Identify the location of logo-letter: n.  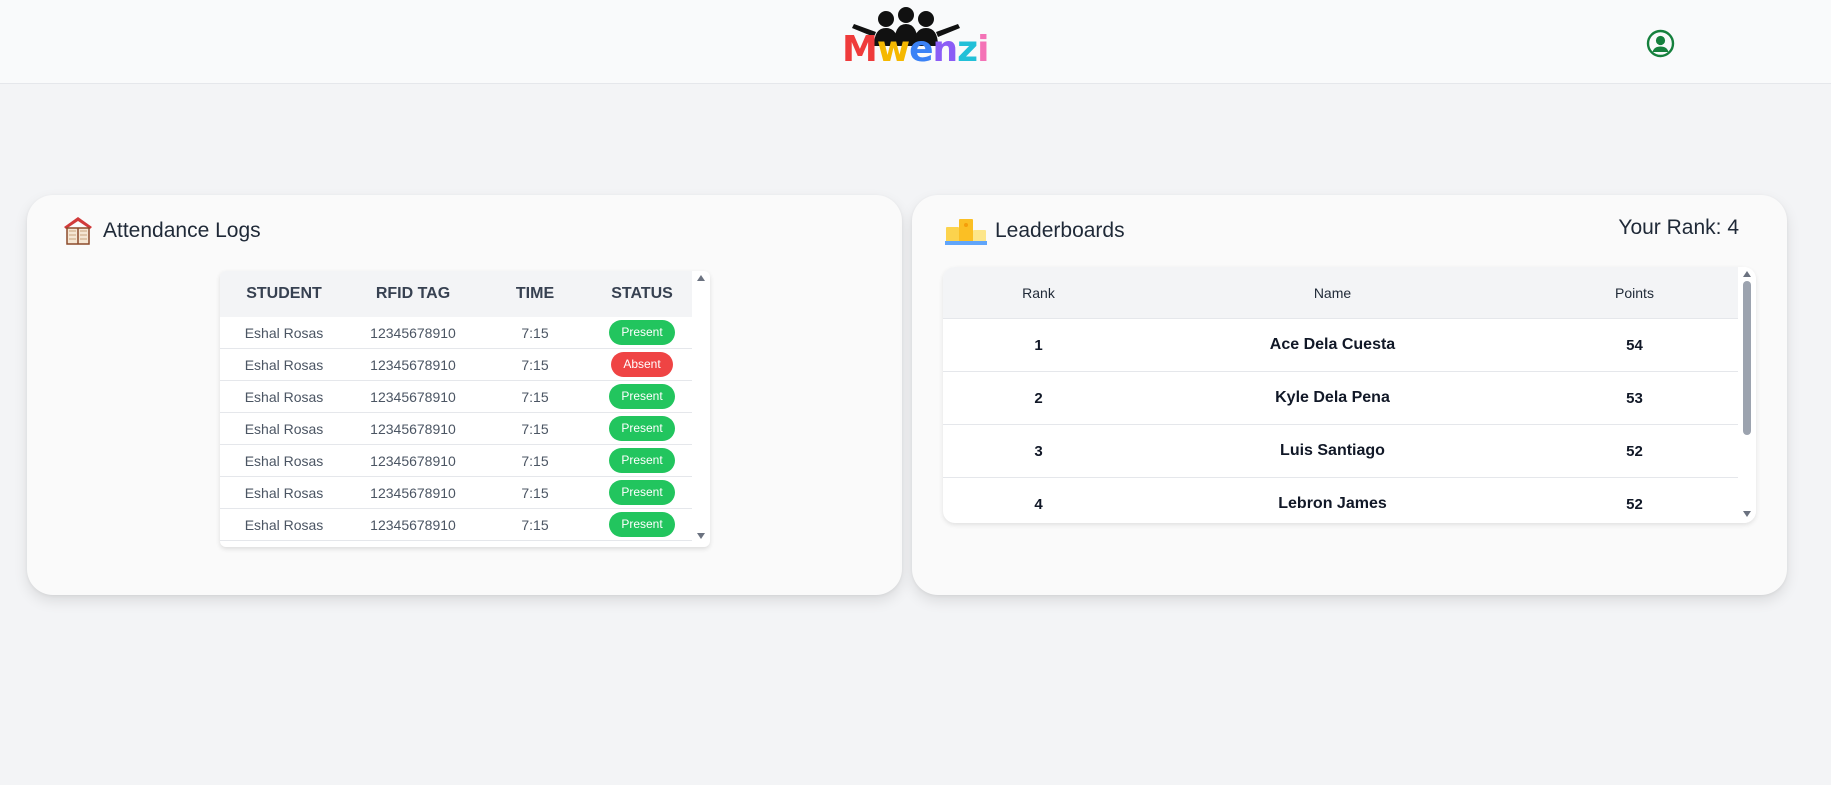
(945, 49).